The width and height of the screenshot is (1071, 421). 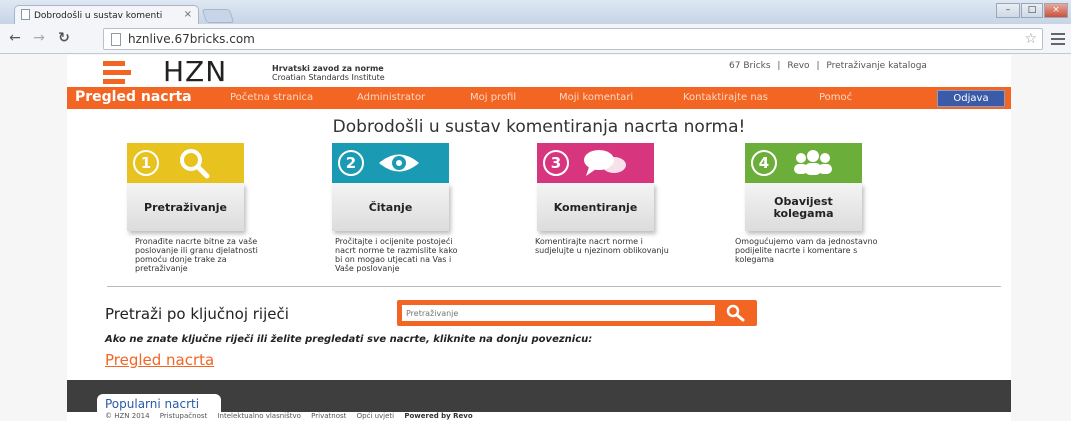 I want to click on institute-name-en: Croatian Standards Institute, so click(x=328, y=77).